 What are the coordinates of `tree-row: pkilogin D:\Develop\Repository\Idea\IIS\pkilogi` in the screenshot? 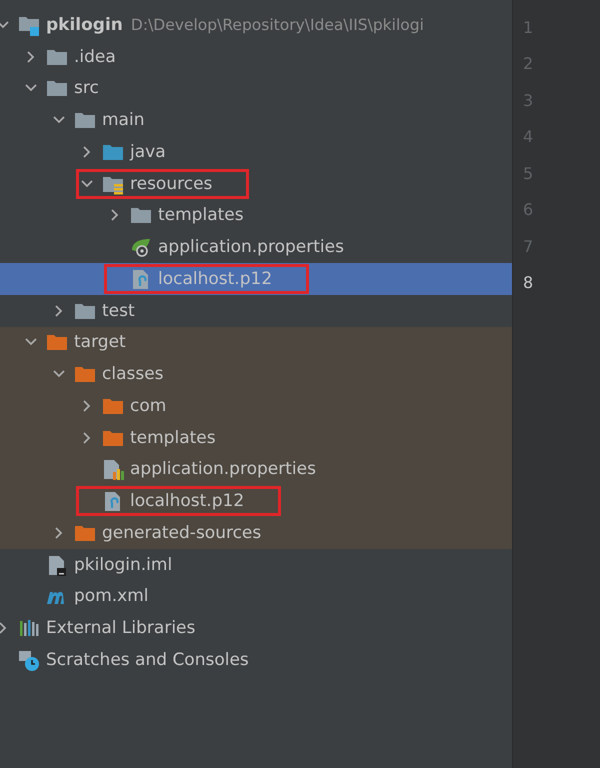 It's located at (256, 25).